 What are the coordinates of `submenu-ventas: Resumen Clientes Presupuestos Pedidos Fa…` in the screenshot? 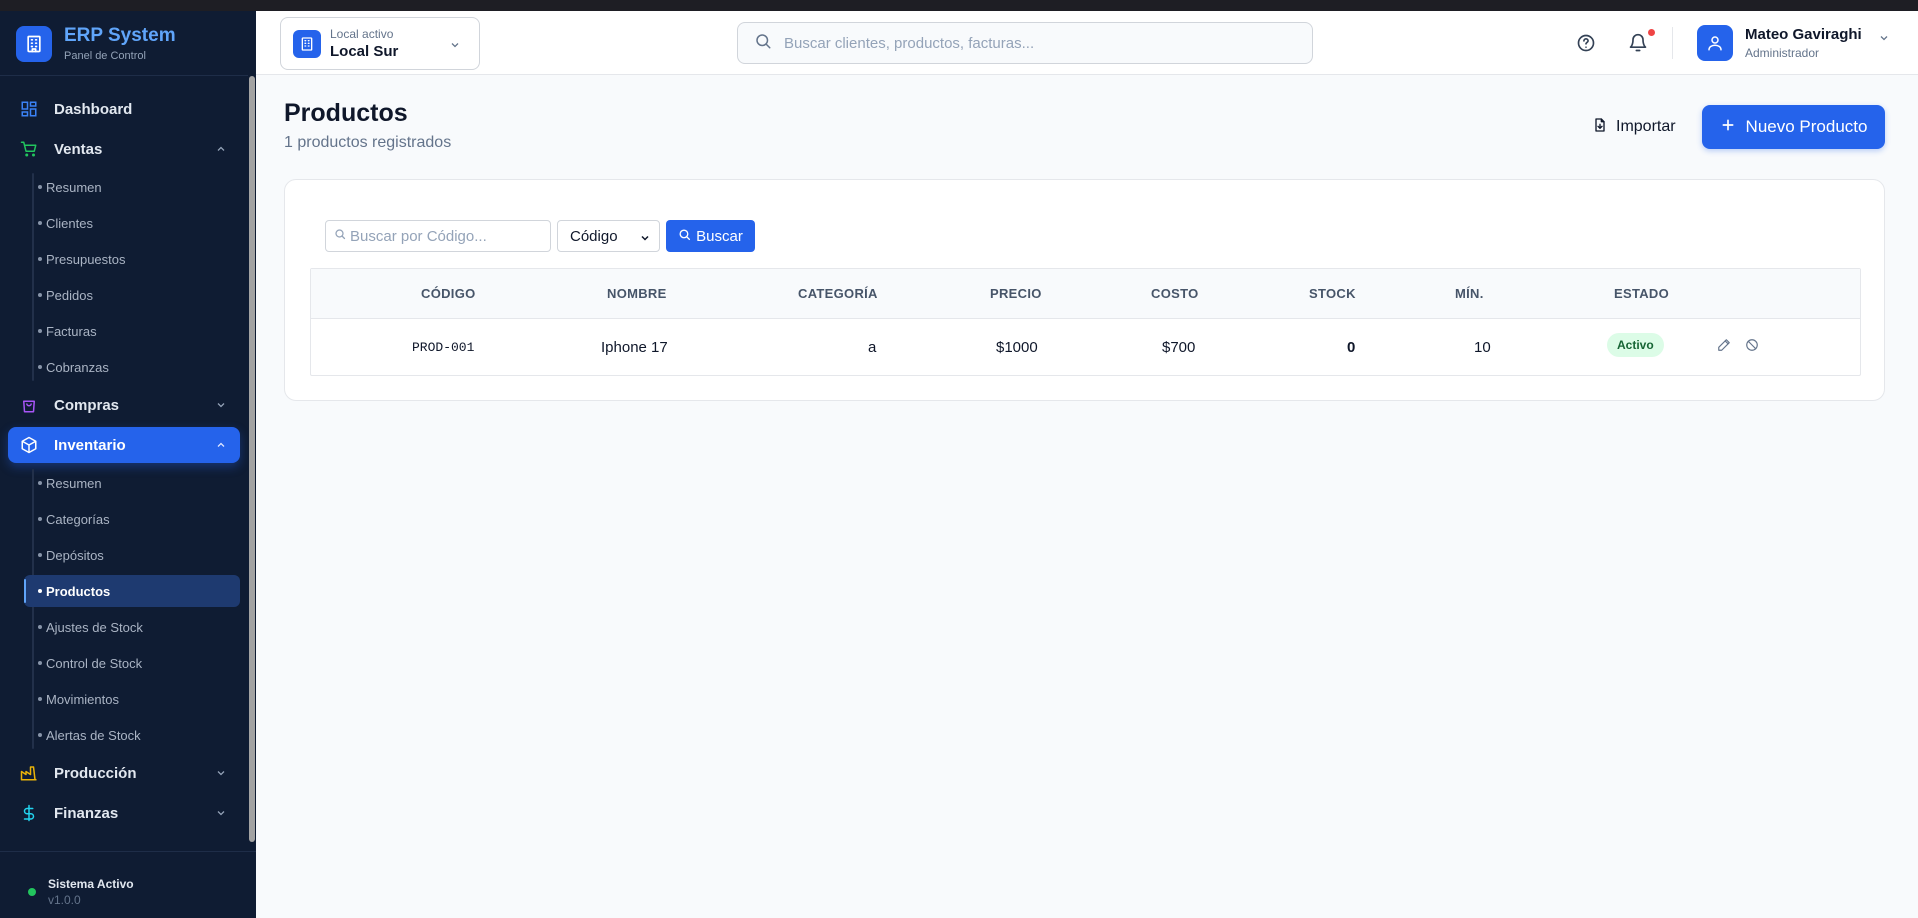 It's located at (132, 277).